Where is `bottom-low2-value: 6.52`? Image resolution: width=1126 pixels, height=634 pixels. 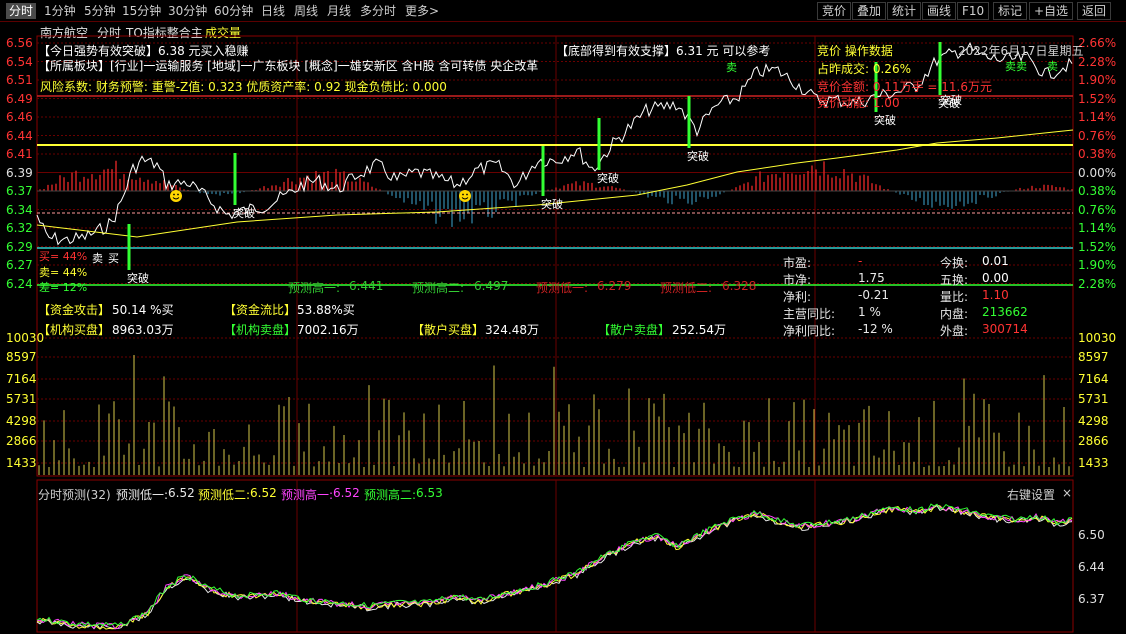
bottom-low2-value: 6.52 is located at coordinates (263, 493).